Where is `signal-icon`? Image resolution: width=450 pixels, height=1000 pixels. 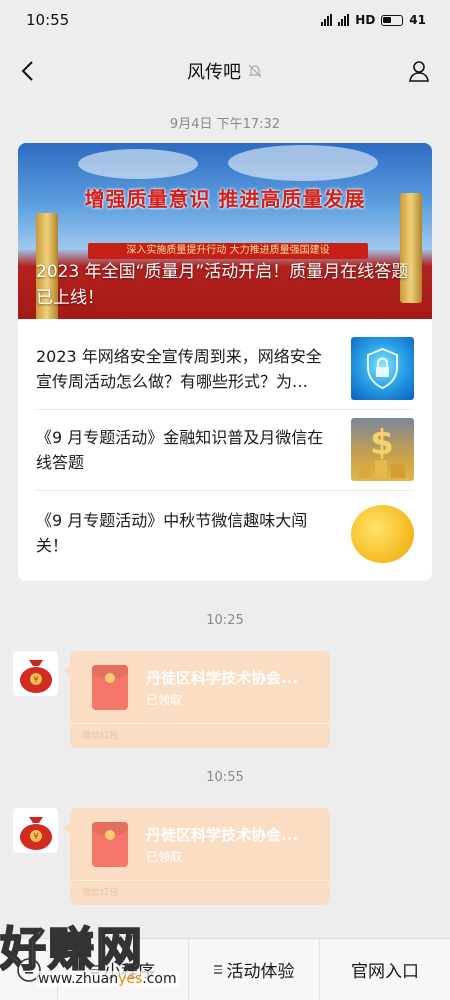 signal-icon is located at coordinates (327, 20).